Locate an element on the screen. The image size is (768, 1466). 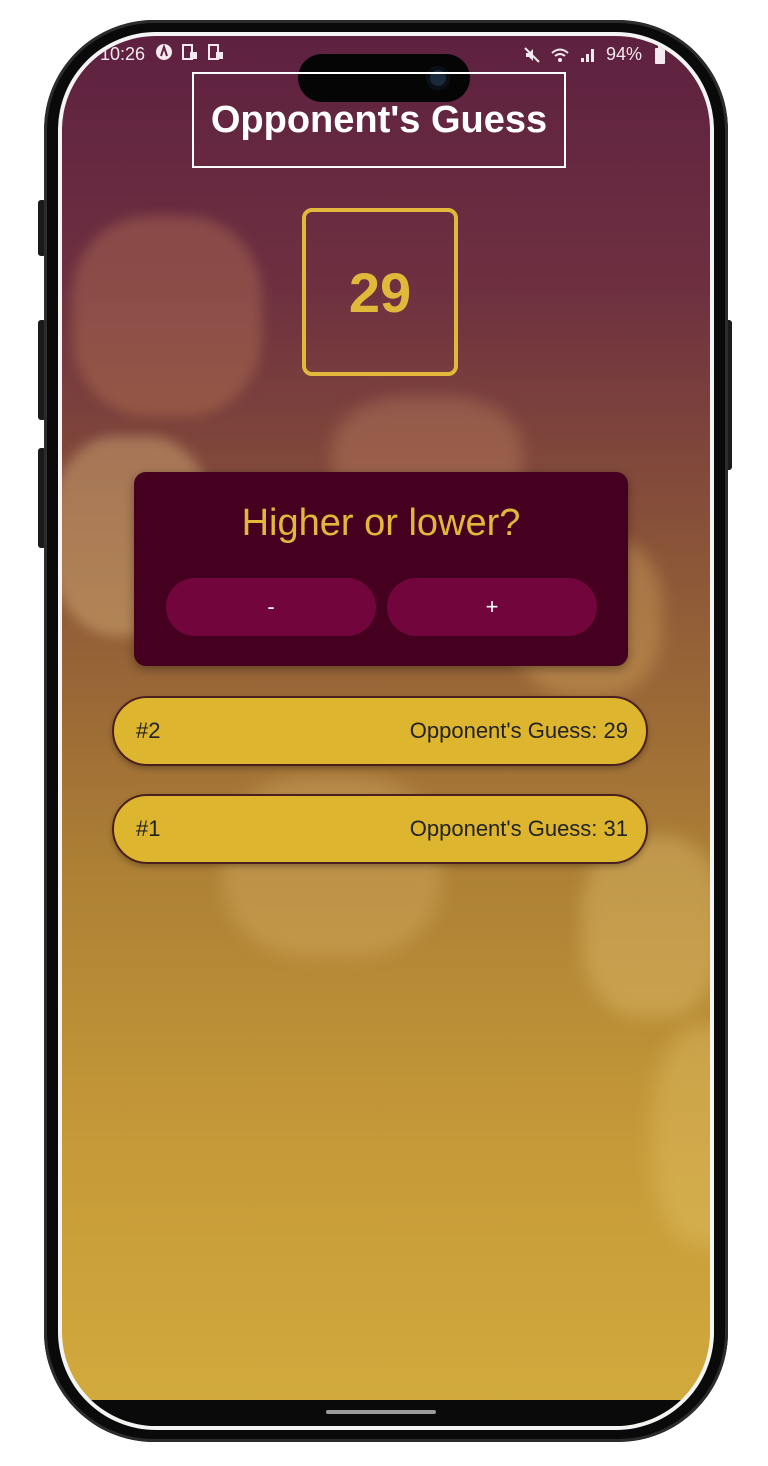
navigation-bar is located at coordinates (386, 1413).